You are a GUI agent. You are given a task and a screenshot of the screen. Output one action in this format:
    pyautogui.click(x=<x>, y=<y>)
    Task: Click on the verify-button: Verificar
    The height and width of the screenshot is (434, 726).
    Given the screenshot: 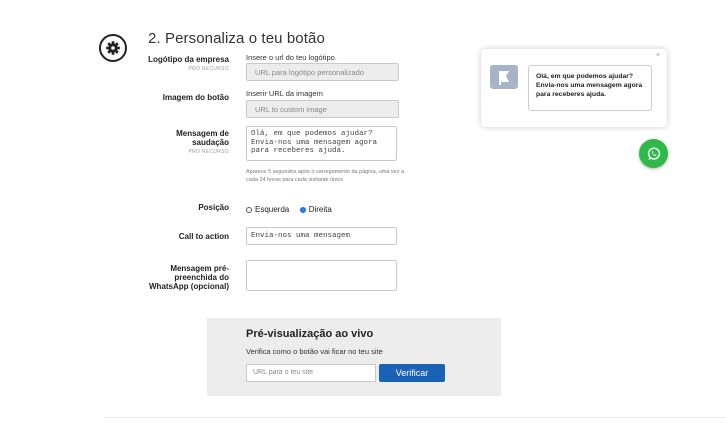 What is the action you would take?
    pyautogui.click(x=412, y=373)
    